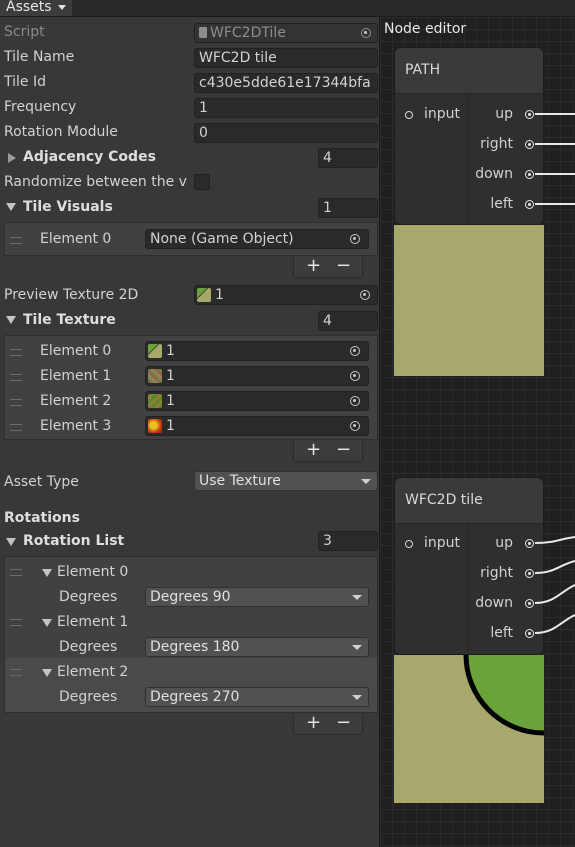 This screenshot has height=847, width=575. Describe the element at coordinates (348, 158) in the screenshot. I see `adjacency-codes-count: 4` at that location.